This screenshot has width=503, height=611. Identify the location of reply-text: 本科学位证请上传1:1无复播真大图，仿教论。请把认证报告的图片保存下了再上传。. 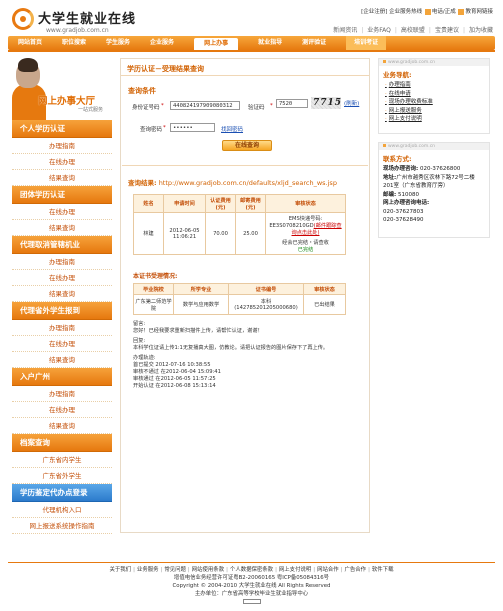
(231, 348).